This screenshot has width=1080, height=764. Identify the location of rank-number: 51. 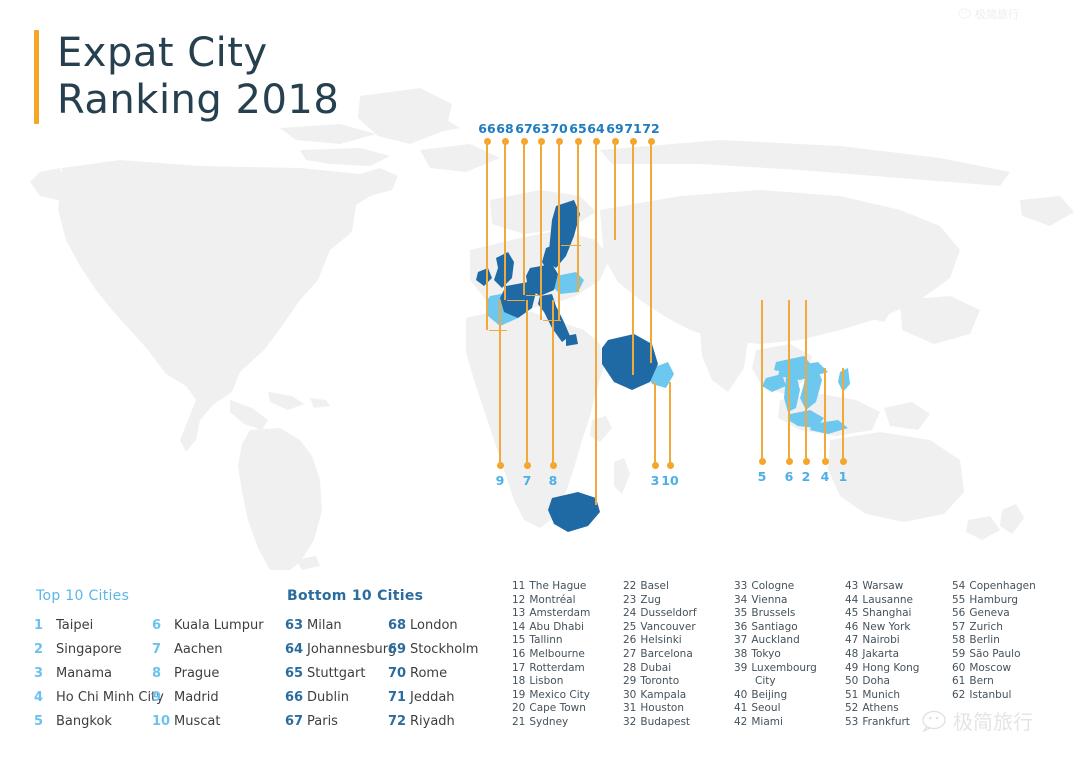
(852, 694).